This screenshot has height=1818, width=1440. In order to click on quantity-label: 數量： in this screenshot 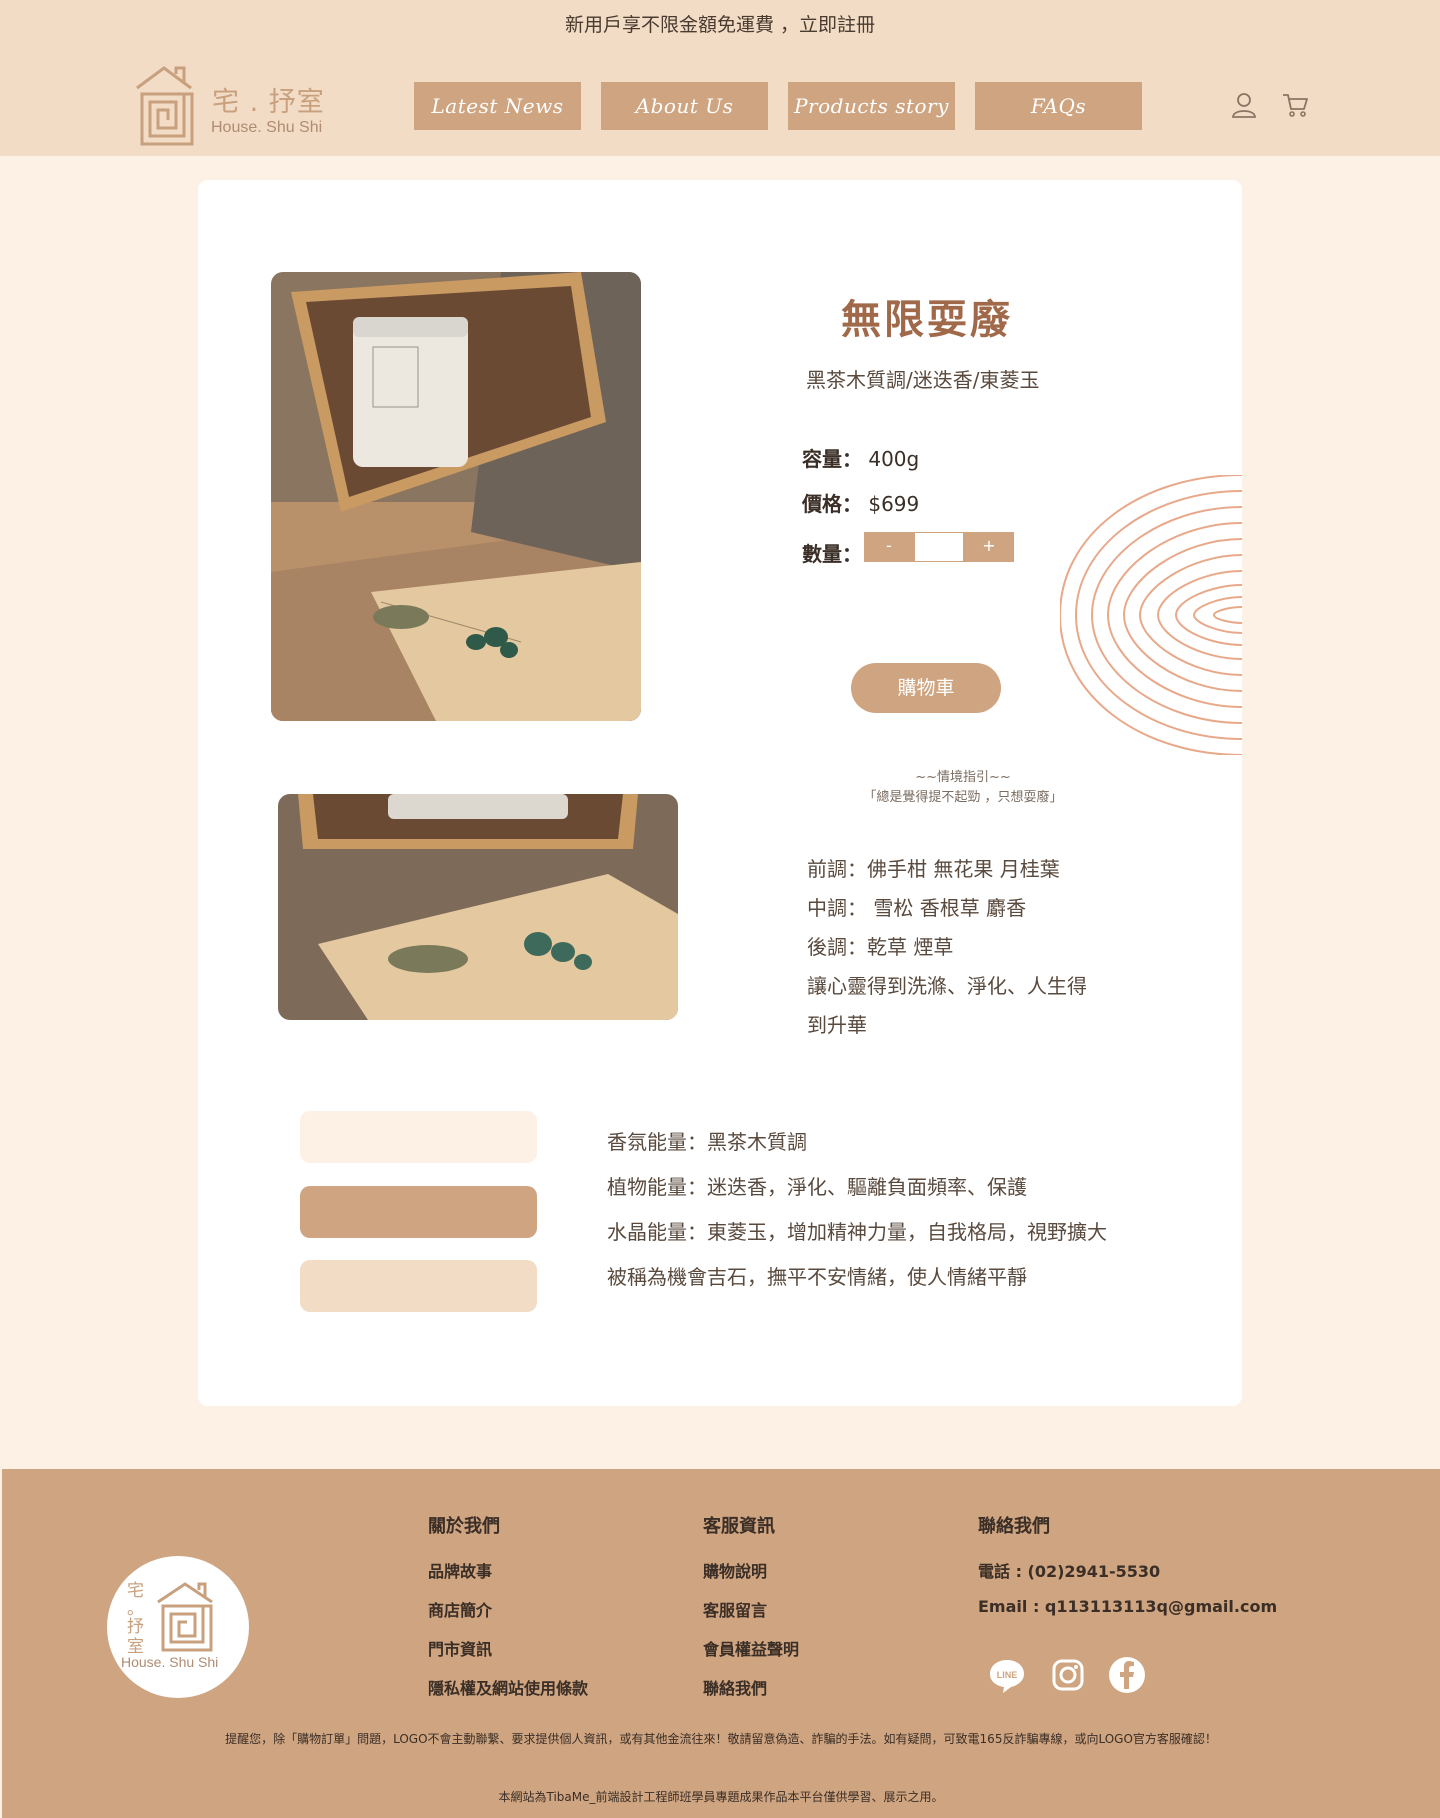, I will do `click(832, 554)`.